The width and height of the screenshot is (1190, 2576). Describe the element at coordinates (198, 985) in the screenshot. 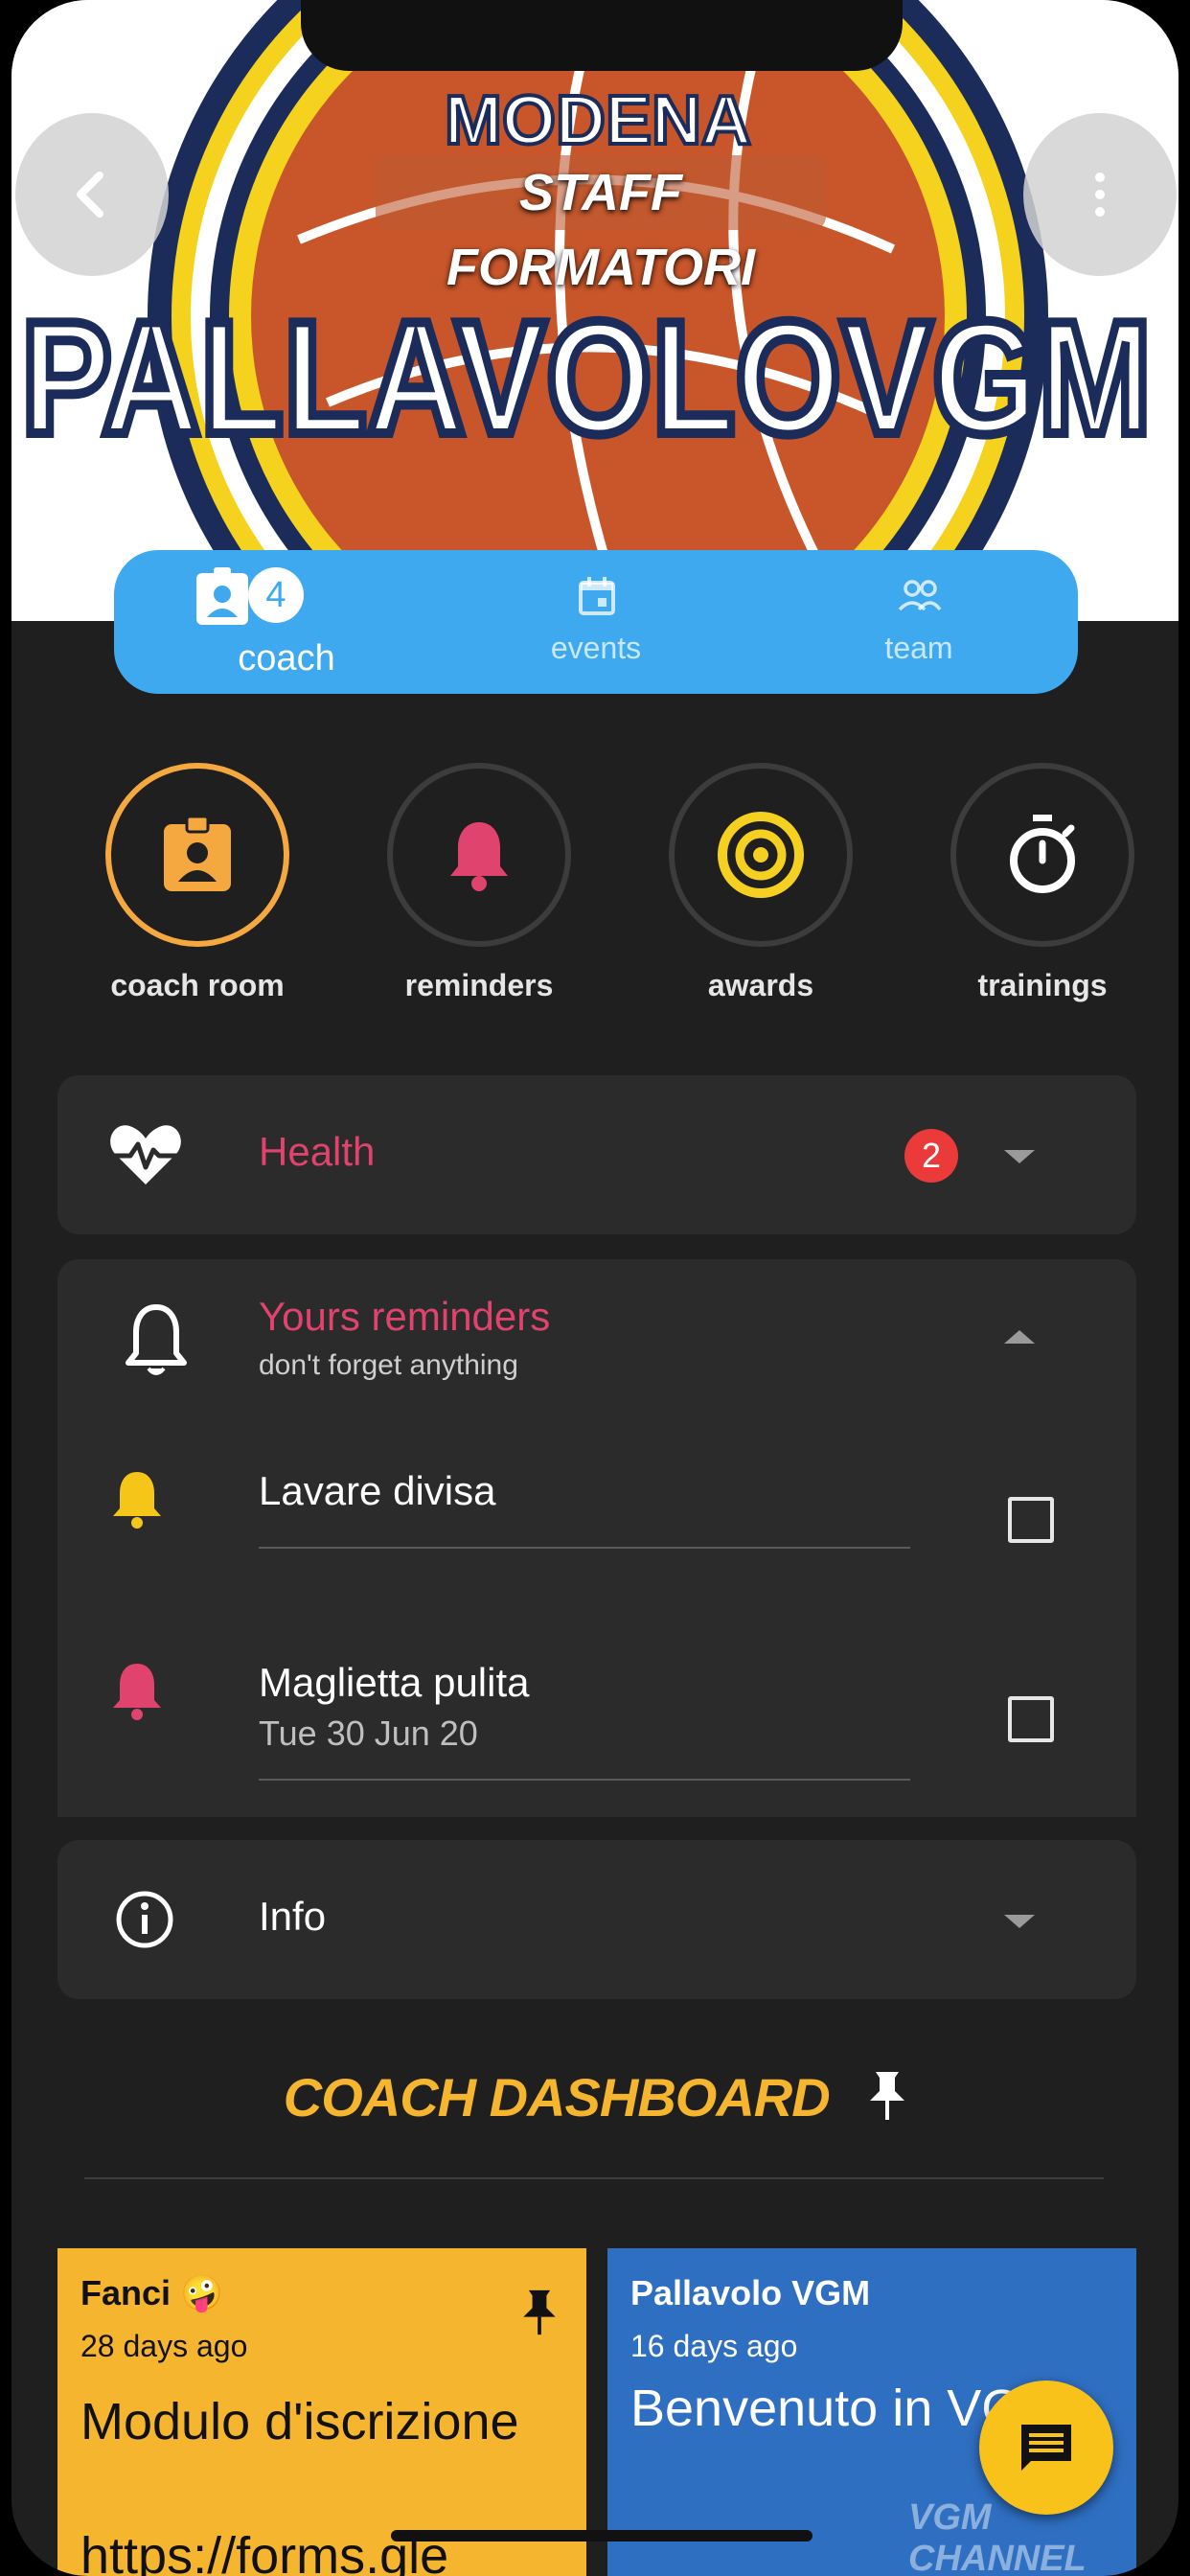

I see `quick-action-label: coach room` at that location.